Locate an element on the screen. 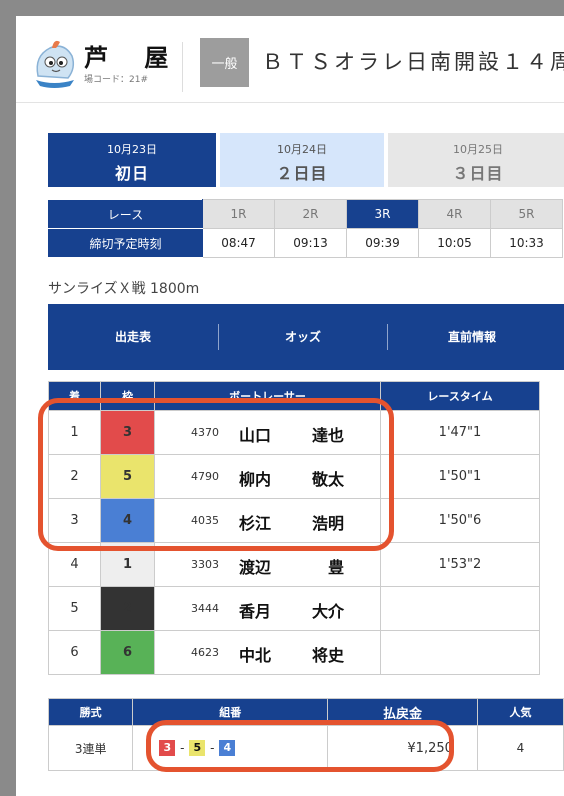  racer-cell: 4035 杉江 浩明 is located at coordinates (267, 520).